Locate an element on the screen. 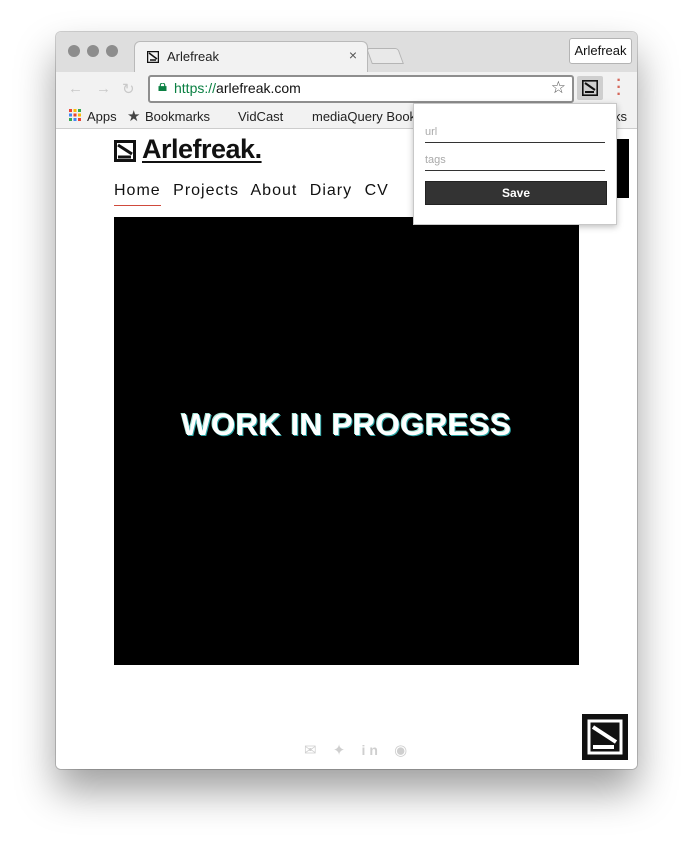 This screenshot has height=849, width=693. bookmark-vidcast: VidCast is located at coordinates (260, 116).